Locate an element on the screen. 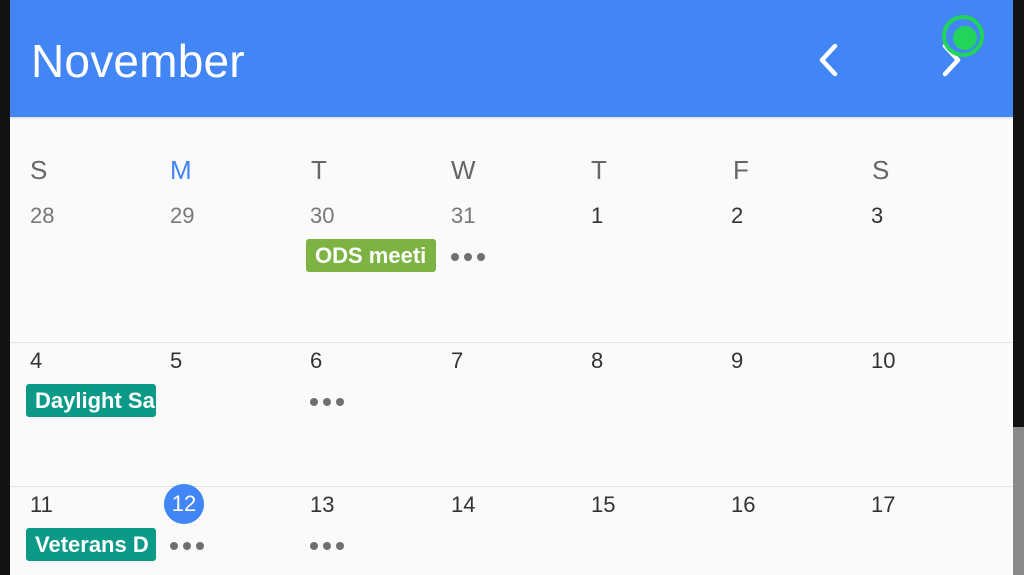  day-number: 30 is located at coordinates (322, 216).